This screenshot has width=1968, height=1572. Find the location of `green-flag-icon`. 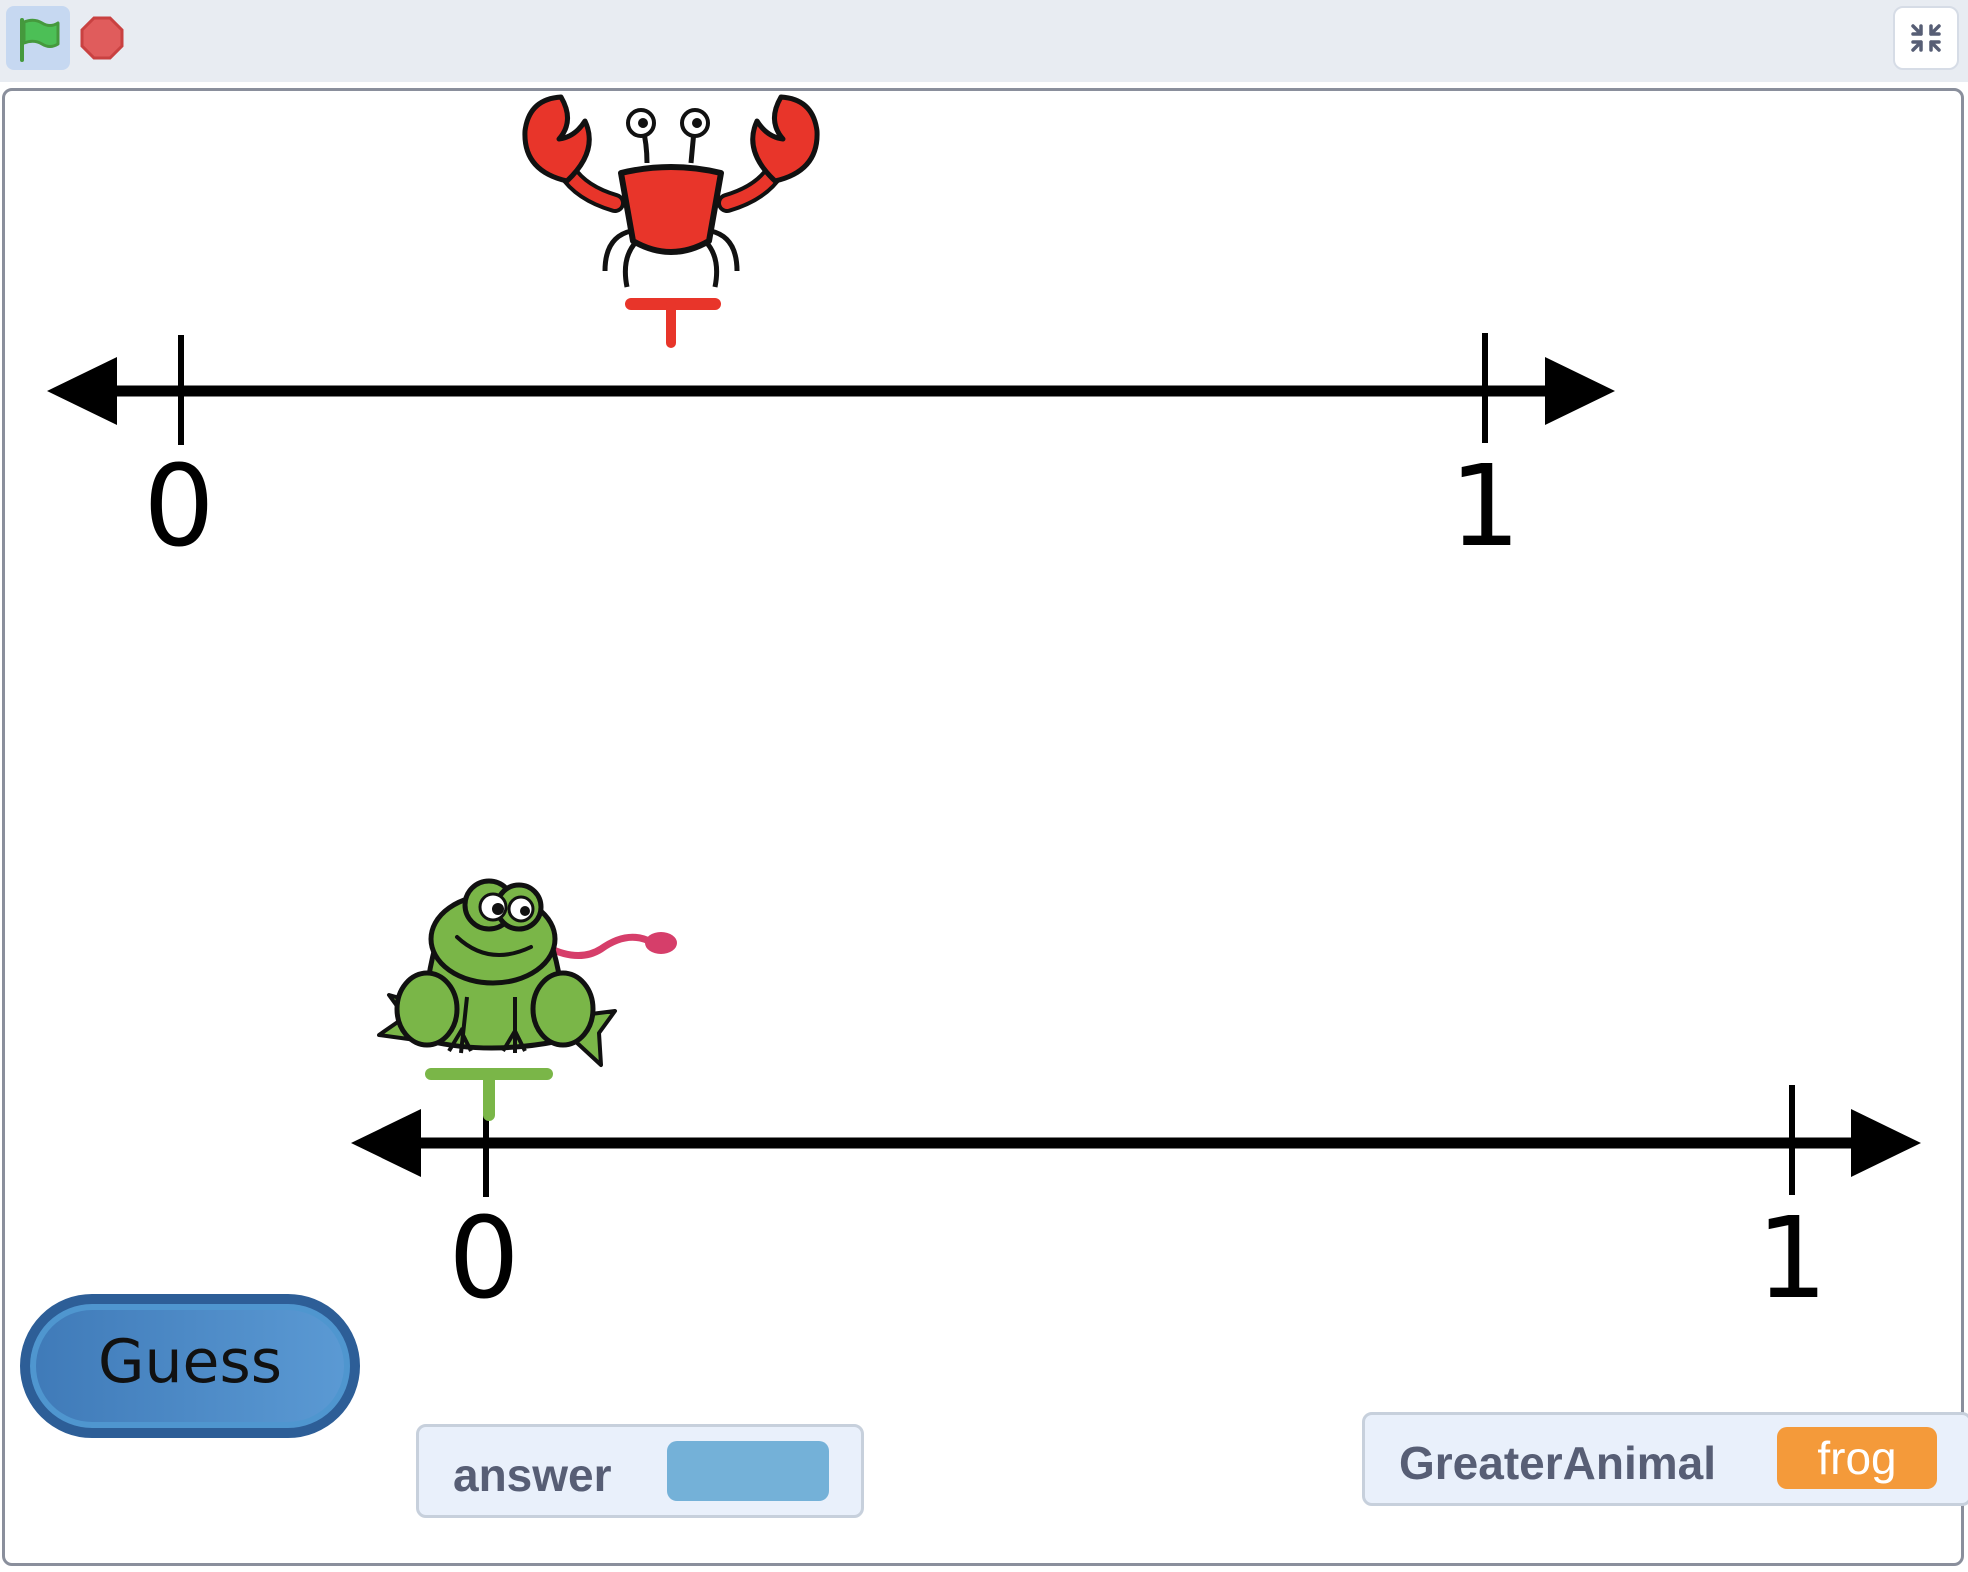

green-flag-icon is located at coordinates (40, 40).